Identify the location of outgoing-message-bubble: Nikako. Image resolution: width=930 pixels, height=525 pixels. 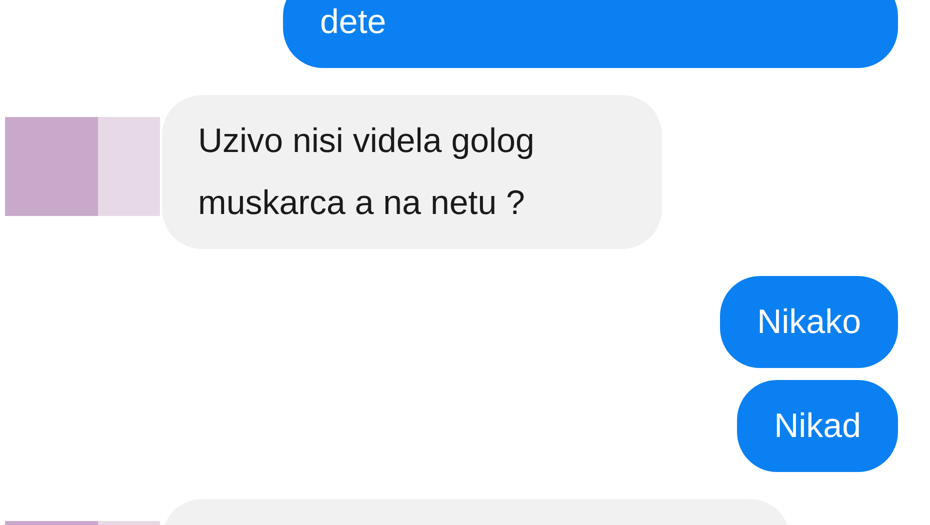
(809, 322).